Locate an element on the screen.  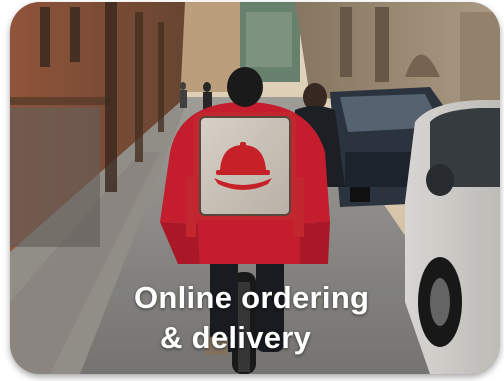
caption-line-2: & delivery is located at coordinates (236, 337).